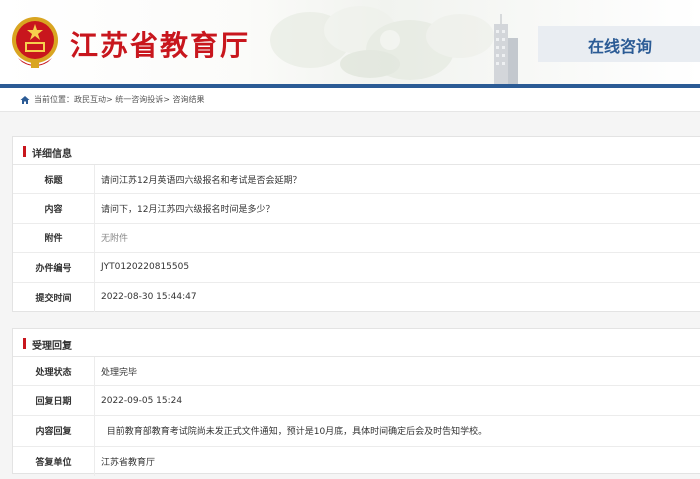  I want to click on breadcrumb-bar: 当前位置：政民互动> 统一咨询投诉> 咨询结果, so click(350, 100).